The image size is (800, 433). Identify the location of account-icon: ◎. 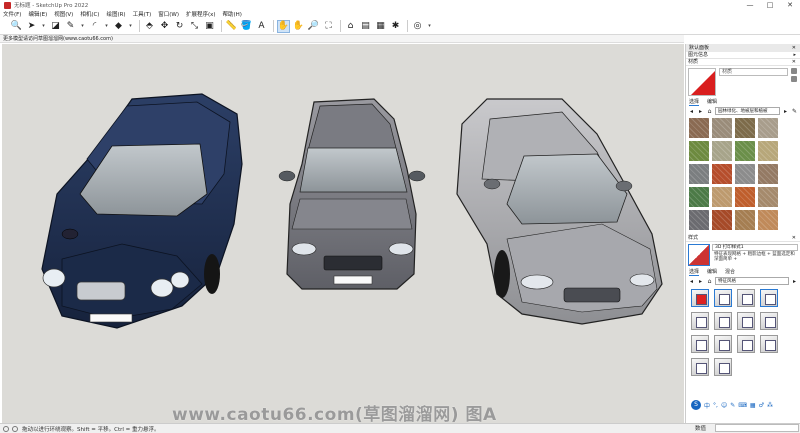
(417, 26).